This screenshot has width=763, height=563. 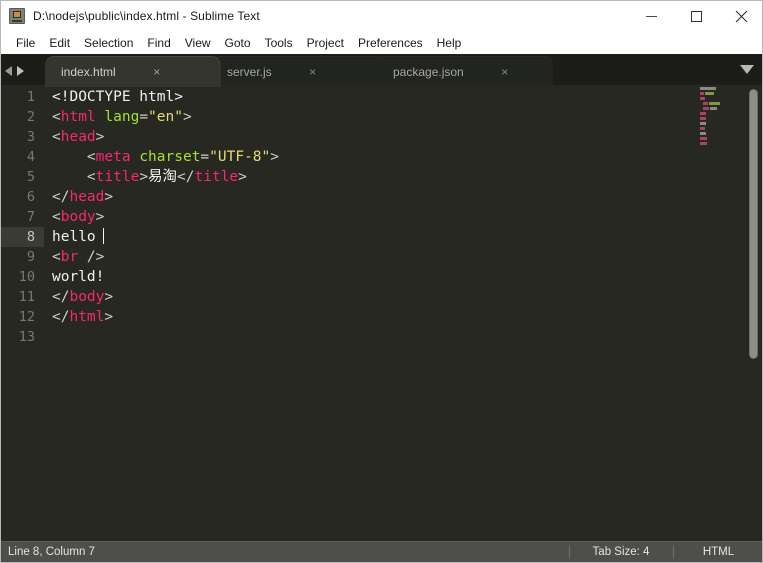 I want to click on token: "en", so click(x=165, y=117).